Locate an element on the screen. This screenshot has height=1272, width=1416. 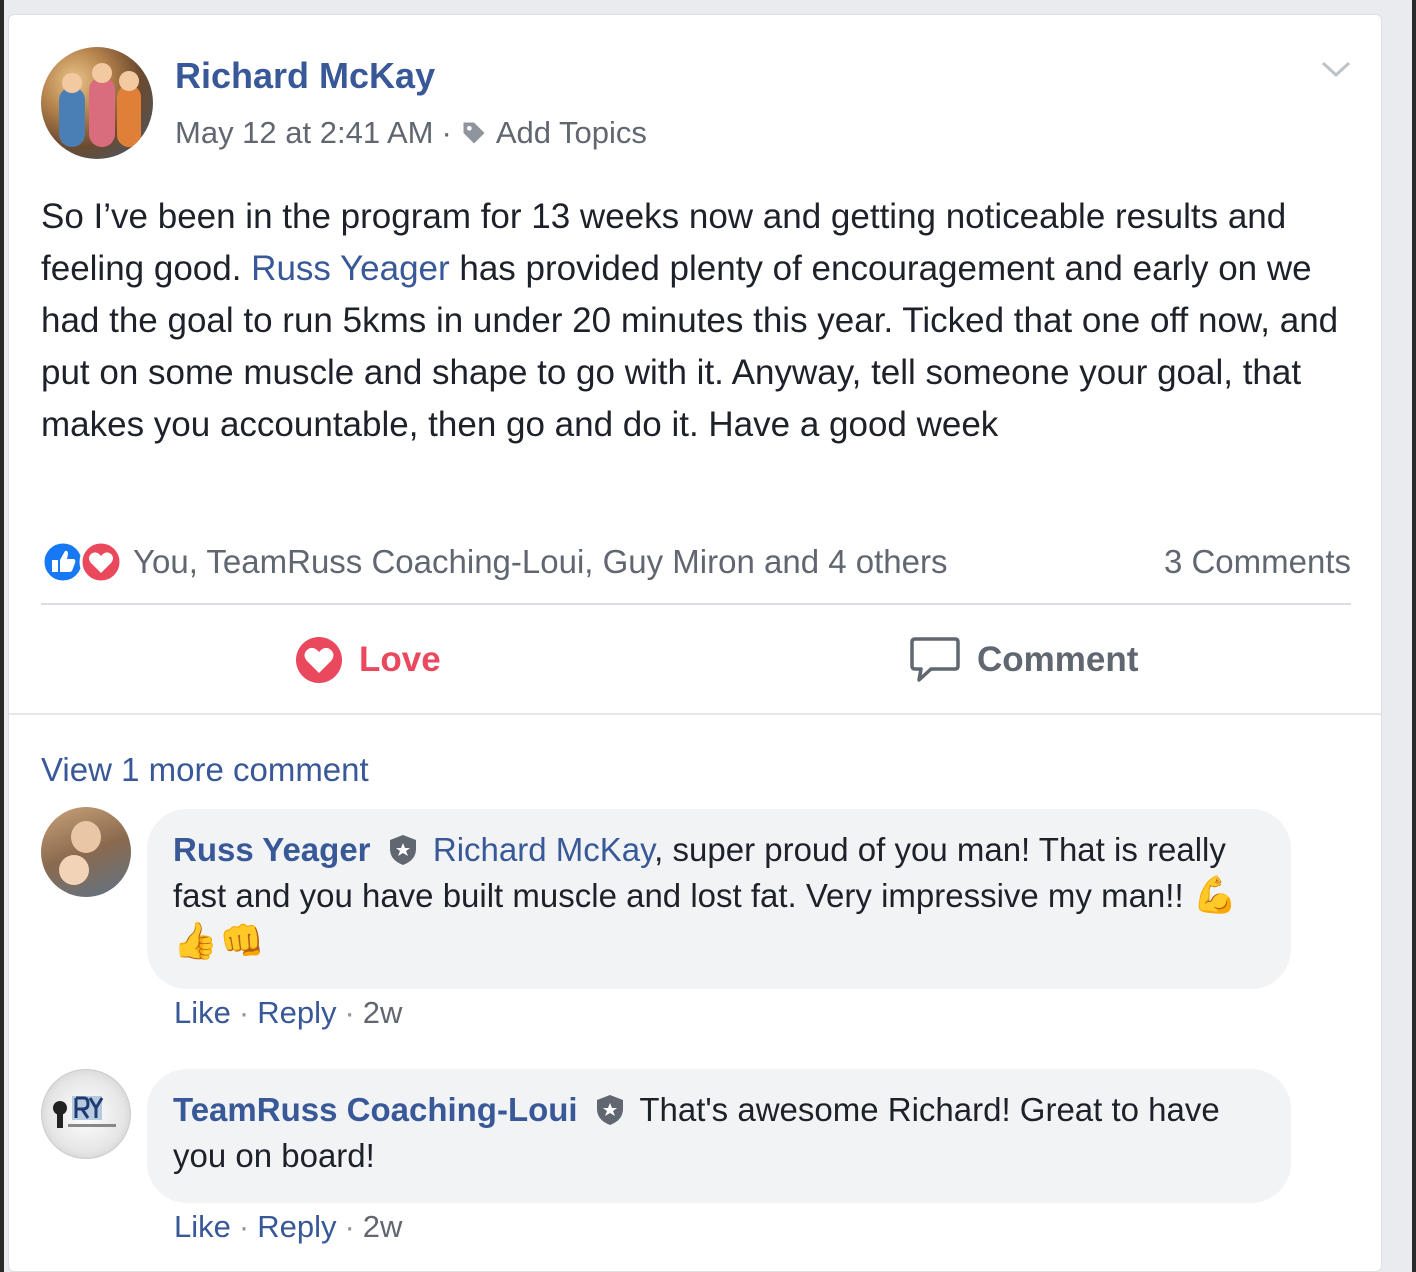
comment-author-name: Russ Yeager is located at coordinates (272, 849).